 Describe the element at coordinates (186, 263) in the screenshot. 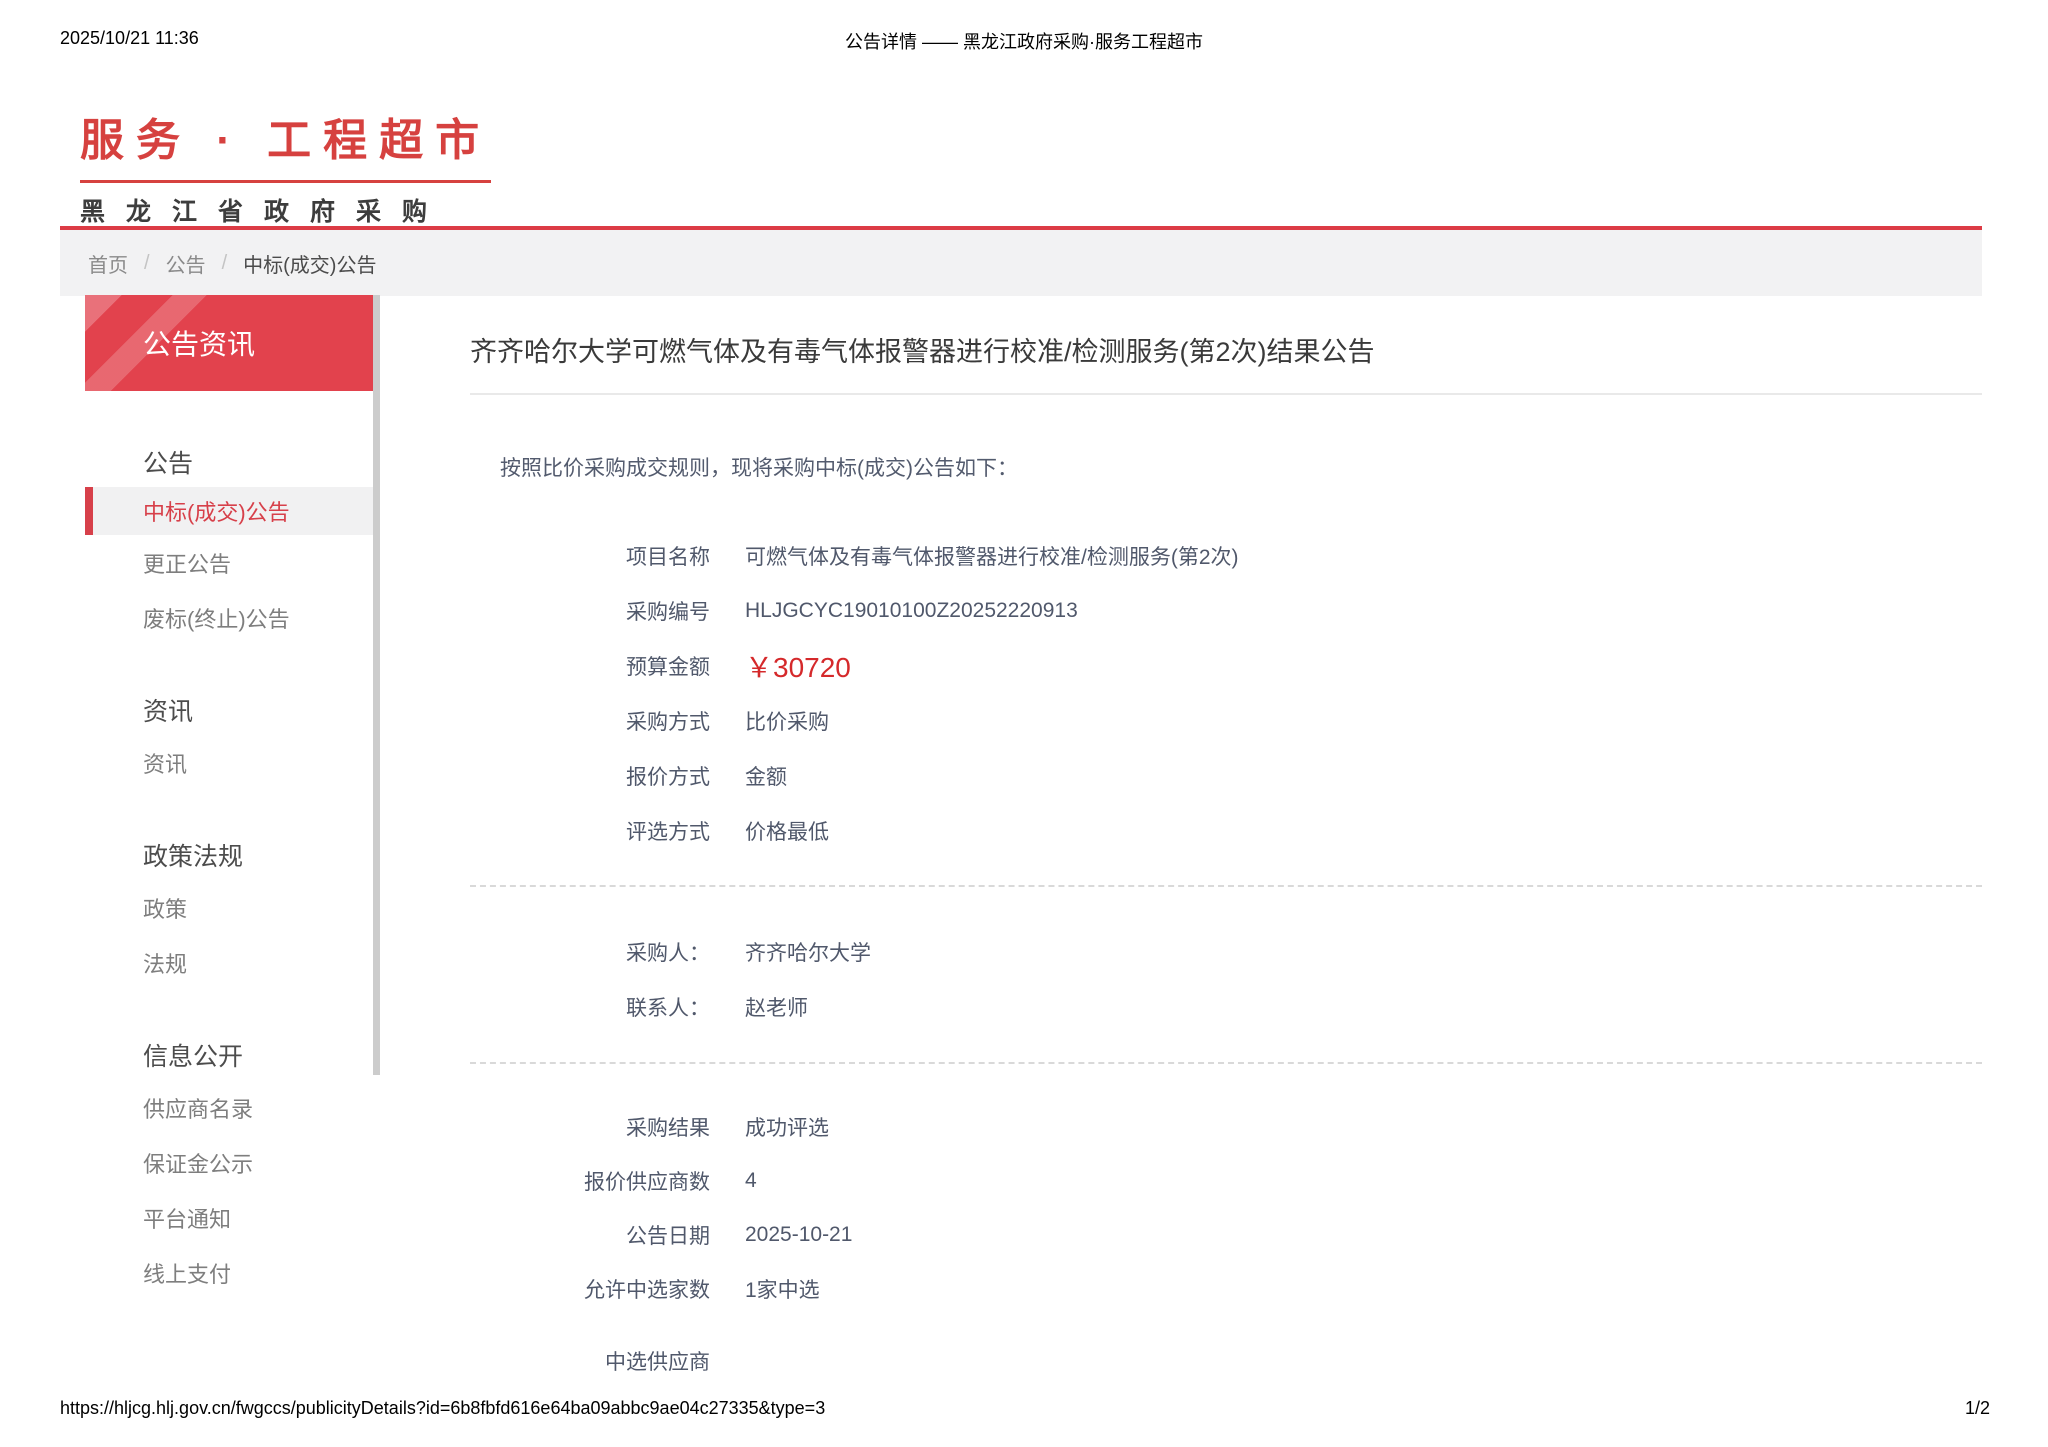

I see `breadcrumb-announcements: 公告` at that location.